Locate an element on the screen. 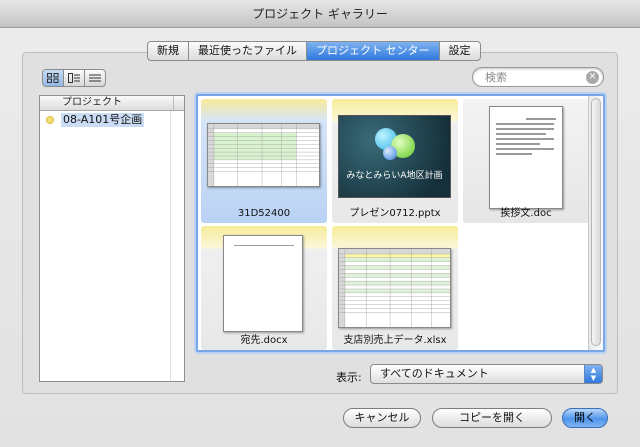  document-filter-select: すべてのドキュメント ▲ ▼ is located at coordinates (486, 374).